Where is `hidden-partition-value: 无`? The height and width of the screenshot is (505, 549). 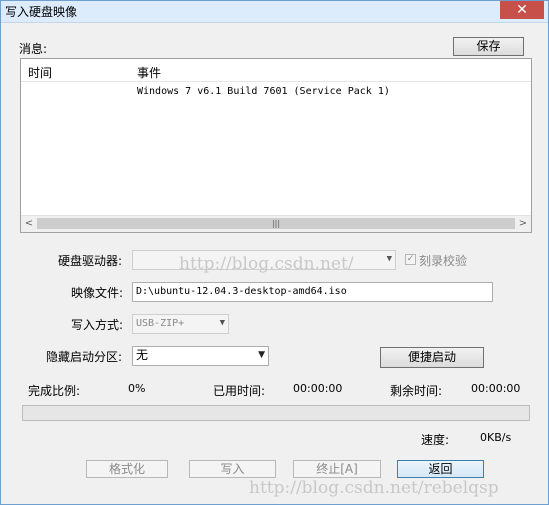 hidden-partition-value: 无 is located at coordinates (142, 355).